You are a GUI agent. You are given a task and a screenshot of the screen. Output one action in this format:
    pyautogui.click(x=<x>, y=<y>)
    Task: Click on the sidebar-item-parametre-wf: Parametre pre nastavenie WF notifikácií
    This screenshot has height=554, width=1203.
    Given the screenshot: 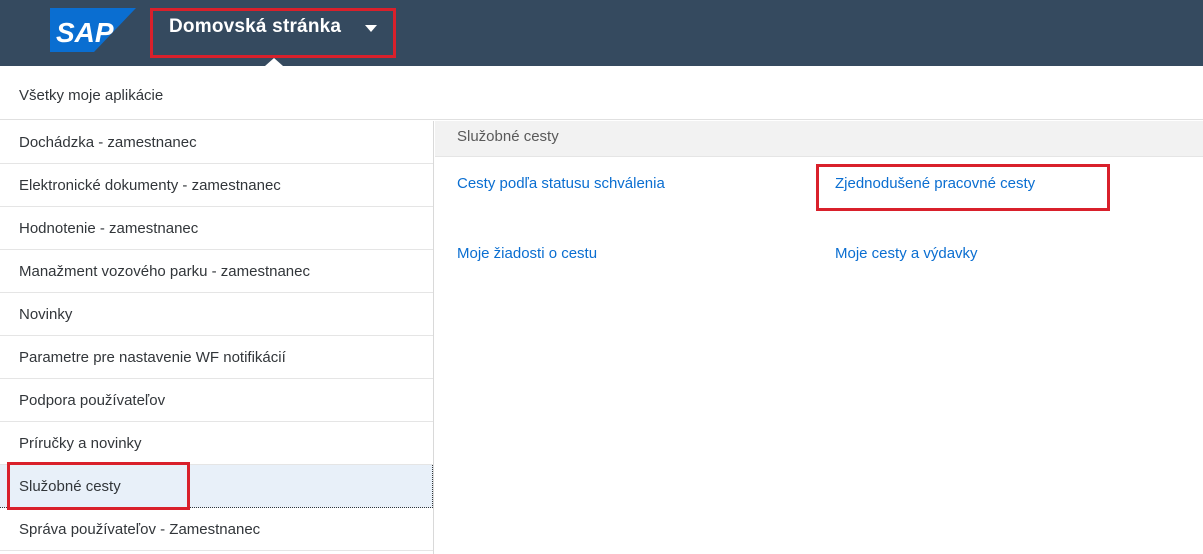 What is the action you would take?
    pyautogui.click(x=216, y=357)
    